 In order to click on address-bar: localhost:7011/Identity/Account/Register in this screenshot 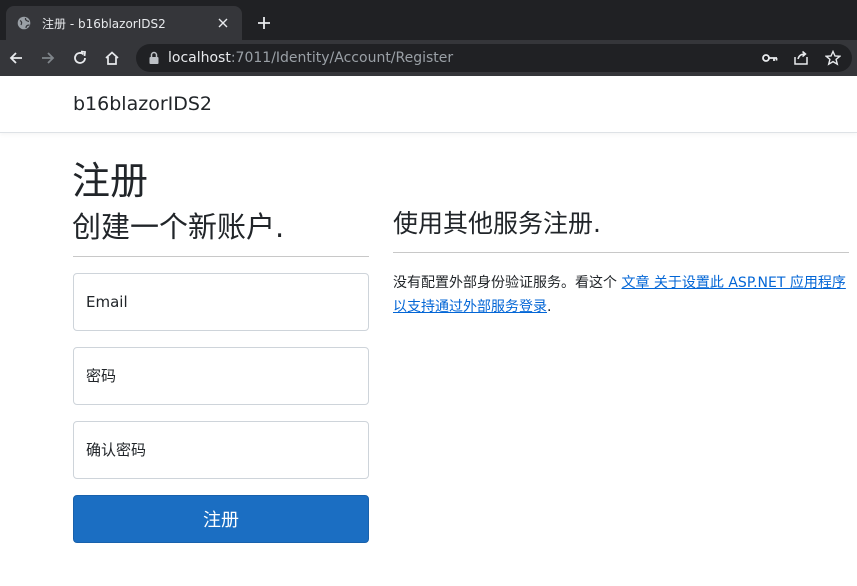, I will do `click(494, 58)`.